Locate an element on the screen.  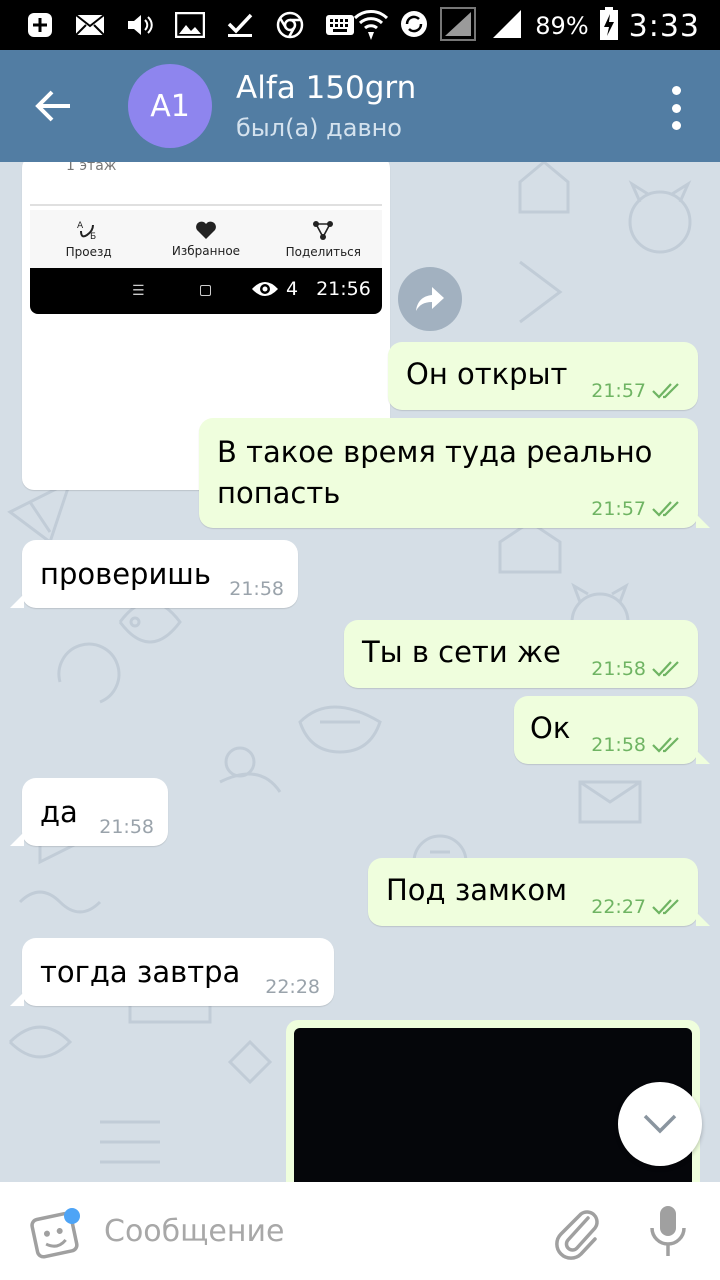
screenshot-nav-bar: ☰ 4 21:56 is located at coordinates (206, 291).